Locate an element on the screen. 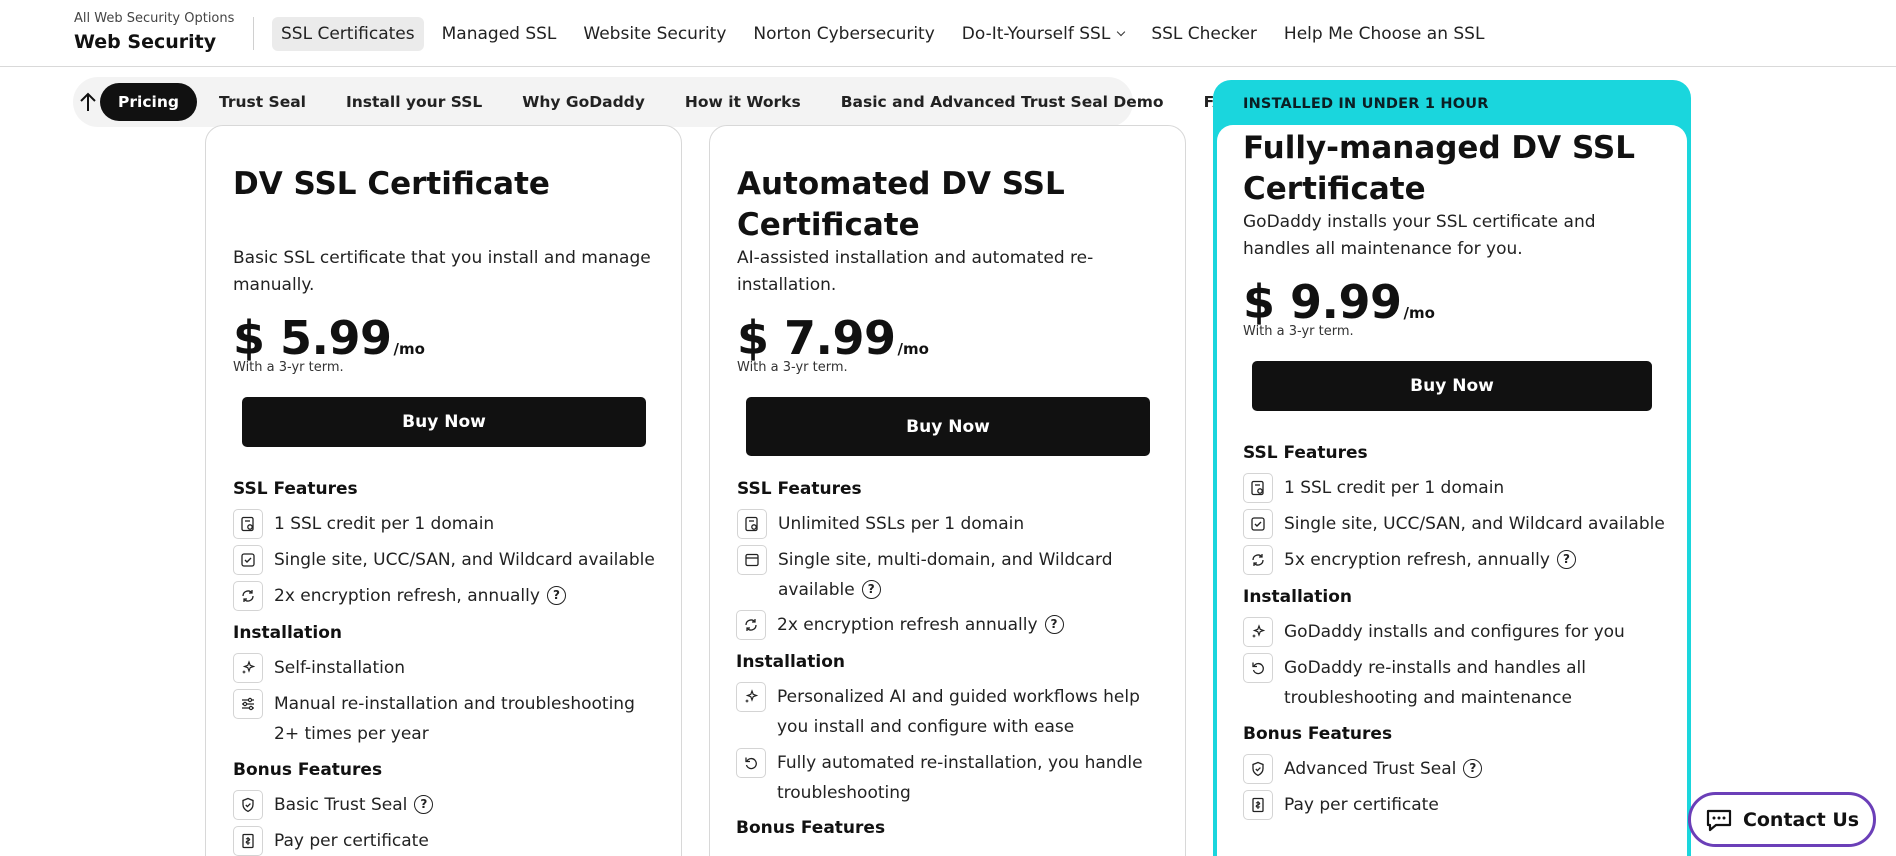 This screenshot has width=1896, height=856. brand-title: Web Security is located at coordinates (145, 42).